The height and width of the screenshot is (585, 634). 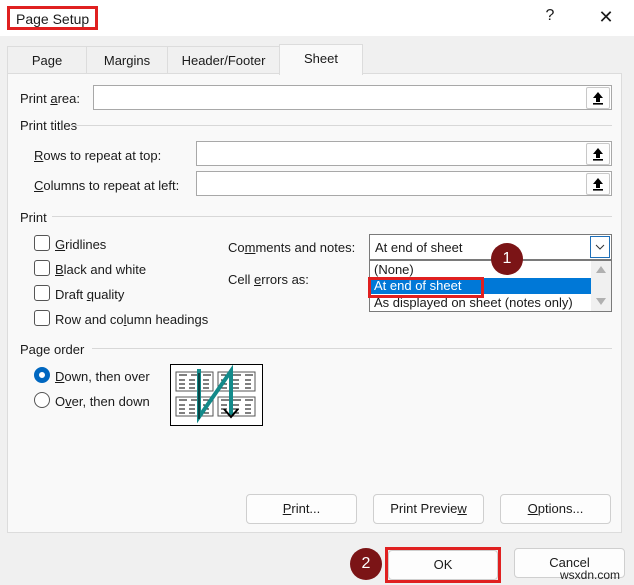 I want to click on chevron-down-icon, so click(x=600, y=247).